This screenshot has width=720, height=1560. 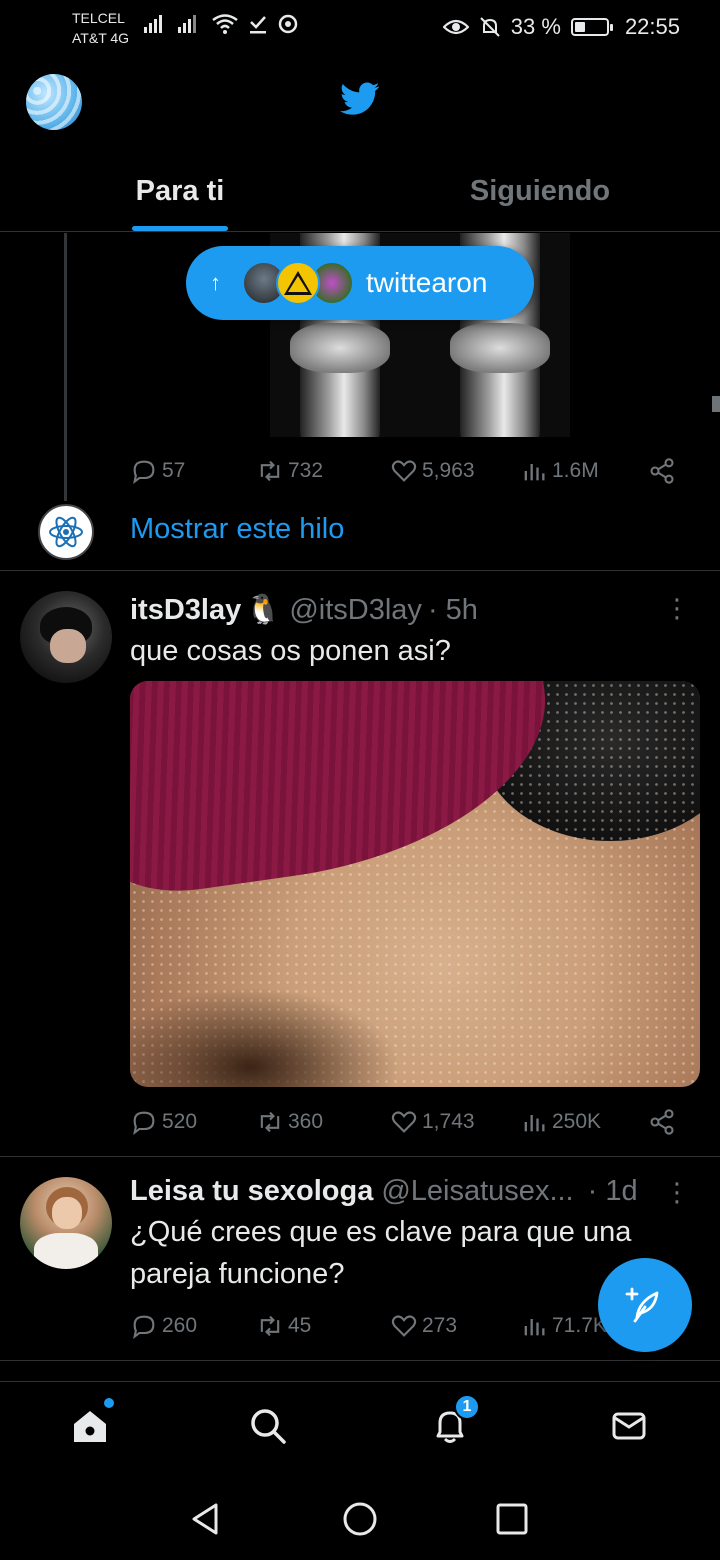 I want to click on pill-label: twittearon, so click(x=427, y=282).